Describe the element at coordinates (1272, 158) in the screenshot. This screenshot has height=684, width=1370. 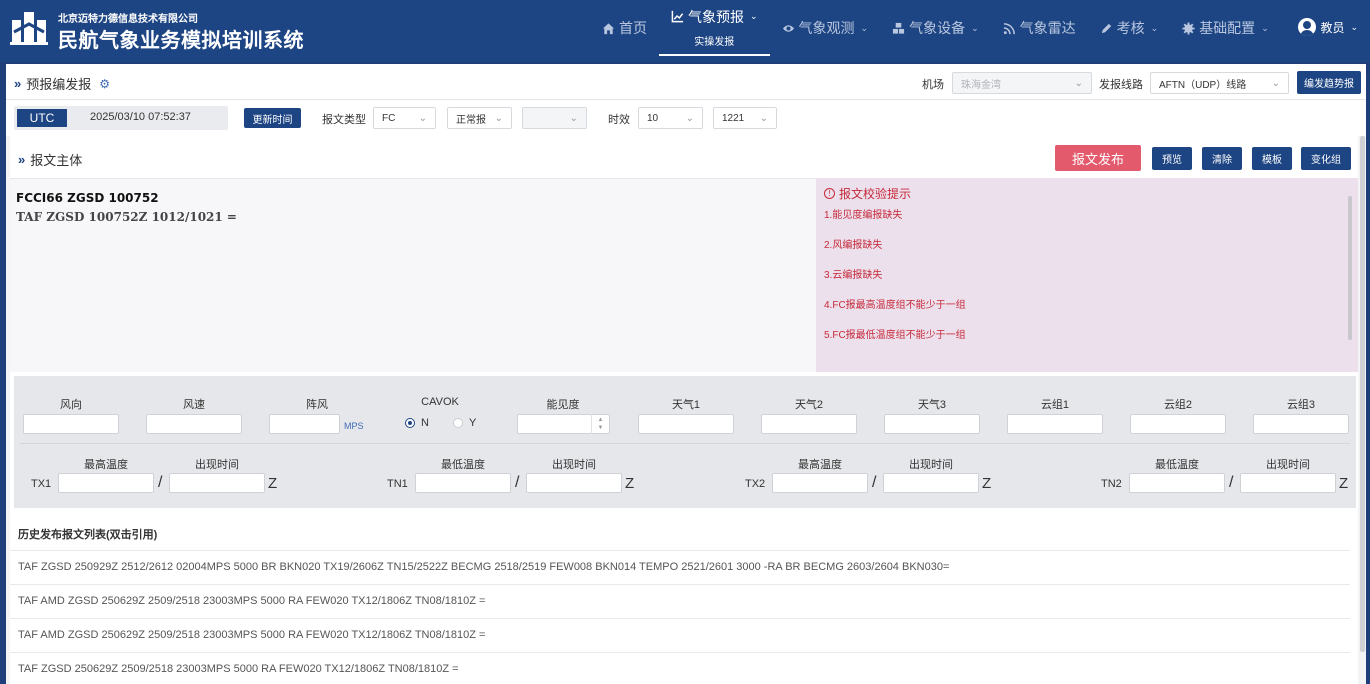
I see `template-button: 模板` at that location.